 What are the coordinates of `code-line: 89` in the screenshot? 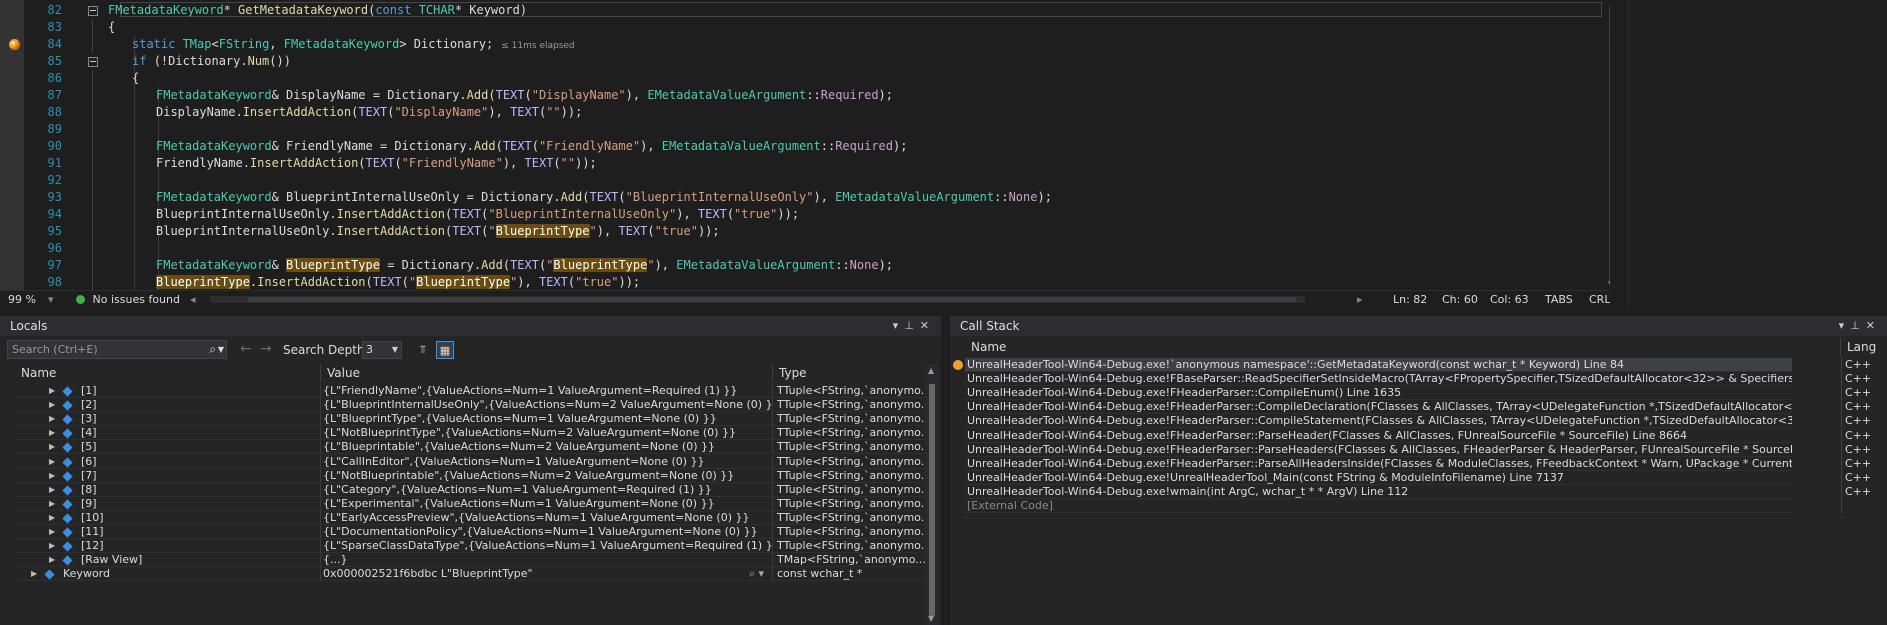 It's located at (805, 129).